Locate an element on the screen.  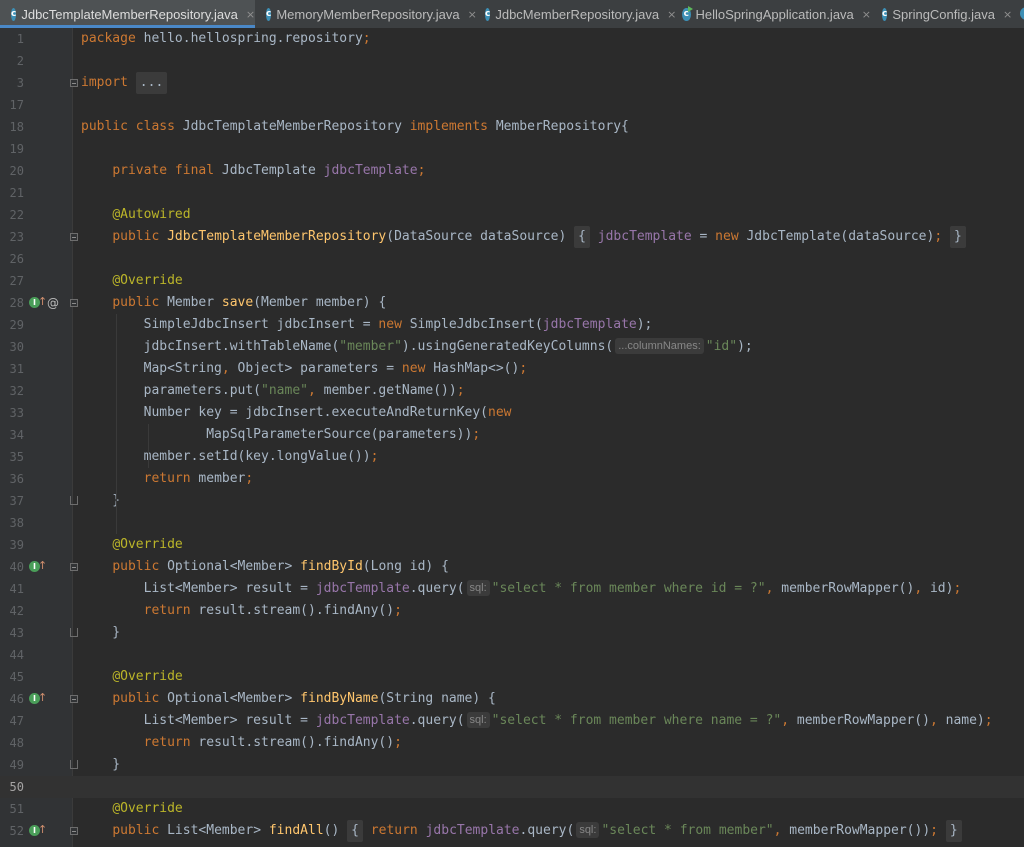
line-number: 48 is located at coordinates (16, 743).